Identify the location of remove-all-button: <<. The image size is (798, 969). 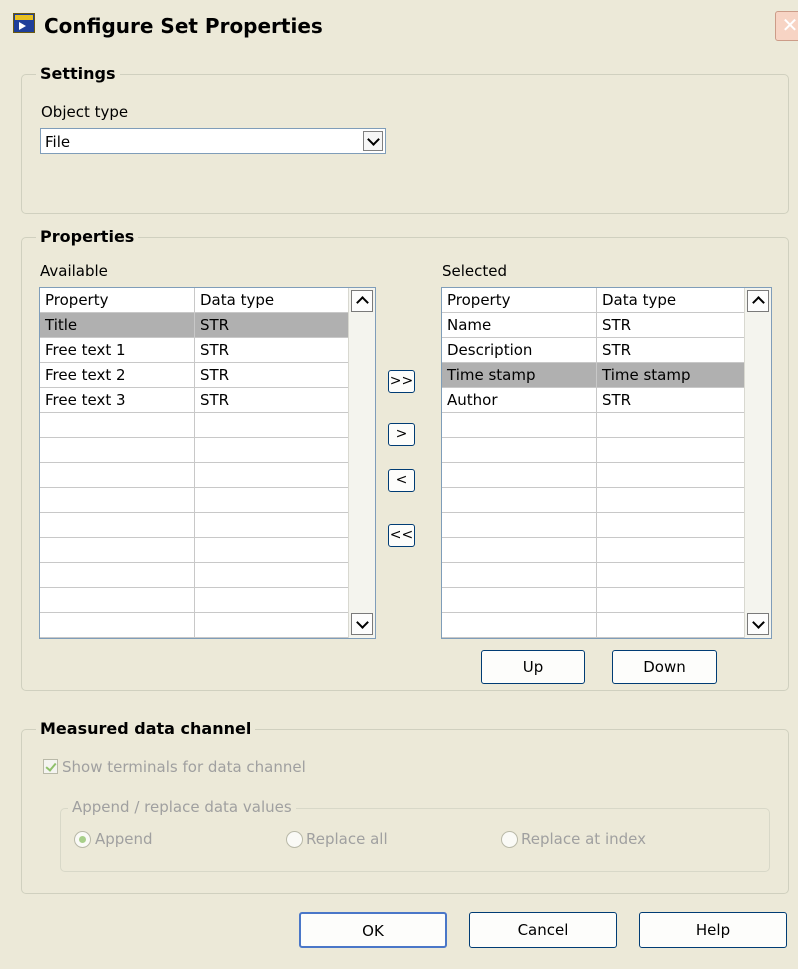
(401, 535).